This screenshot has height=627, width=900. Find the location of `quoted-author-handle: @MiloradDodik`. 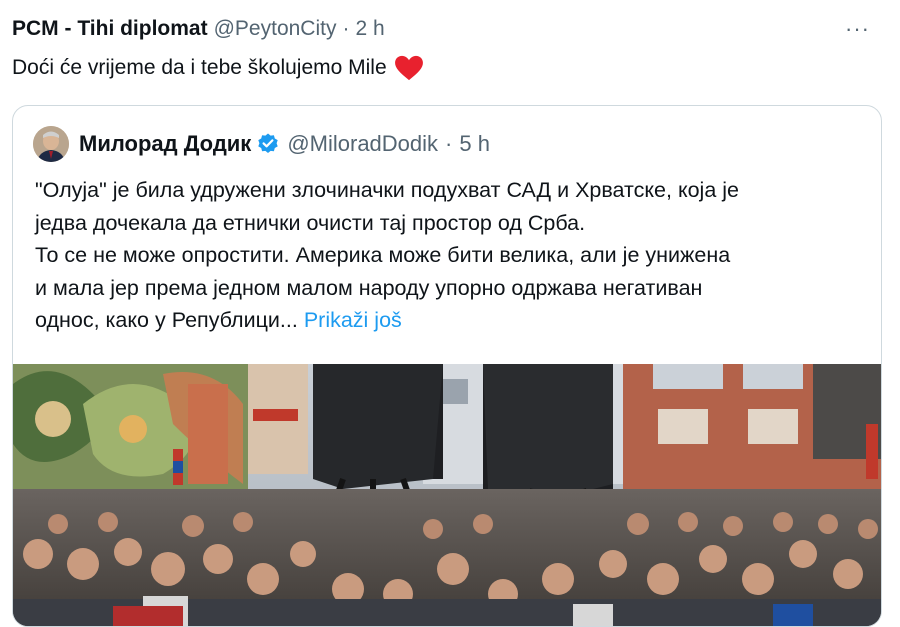

quoted-author-handle: @MiloradDodik is located at coordinates (362, 144).